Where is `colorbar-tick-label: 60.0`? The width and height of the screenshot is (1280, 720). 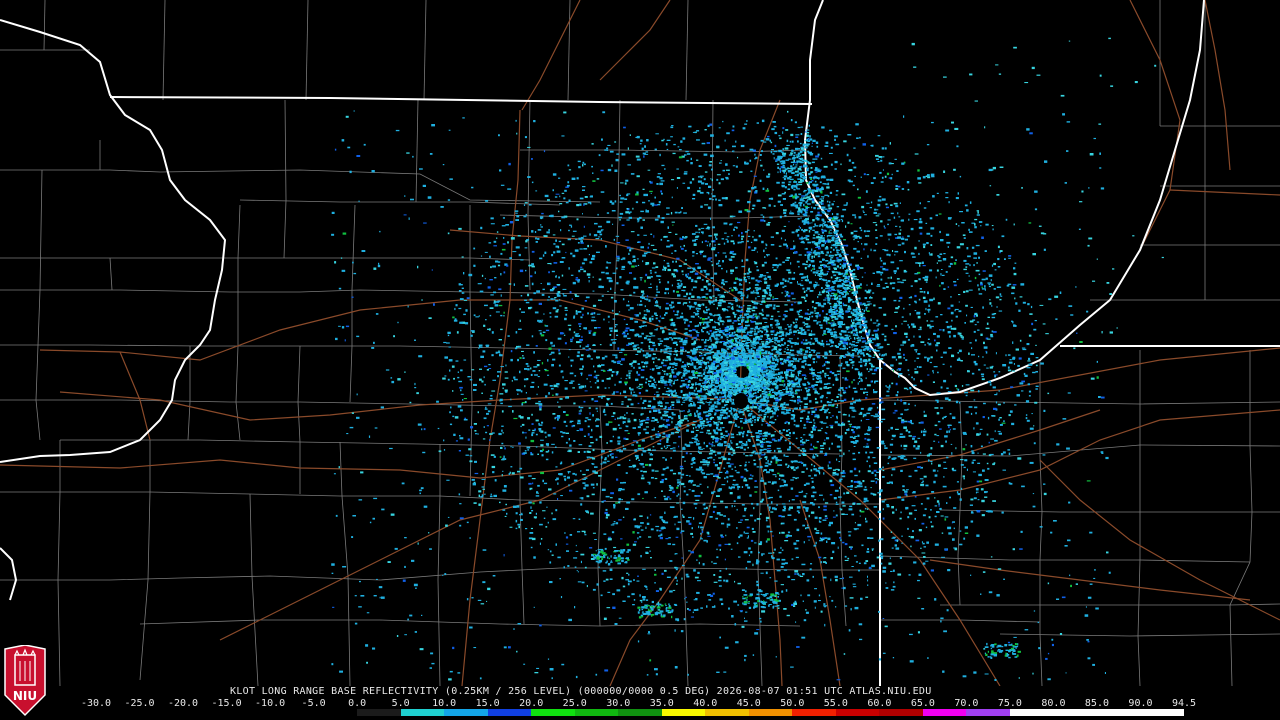 colorbar-tick-label: 60.0 is located at coordinates (879, 703).